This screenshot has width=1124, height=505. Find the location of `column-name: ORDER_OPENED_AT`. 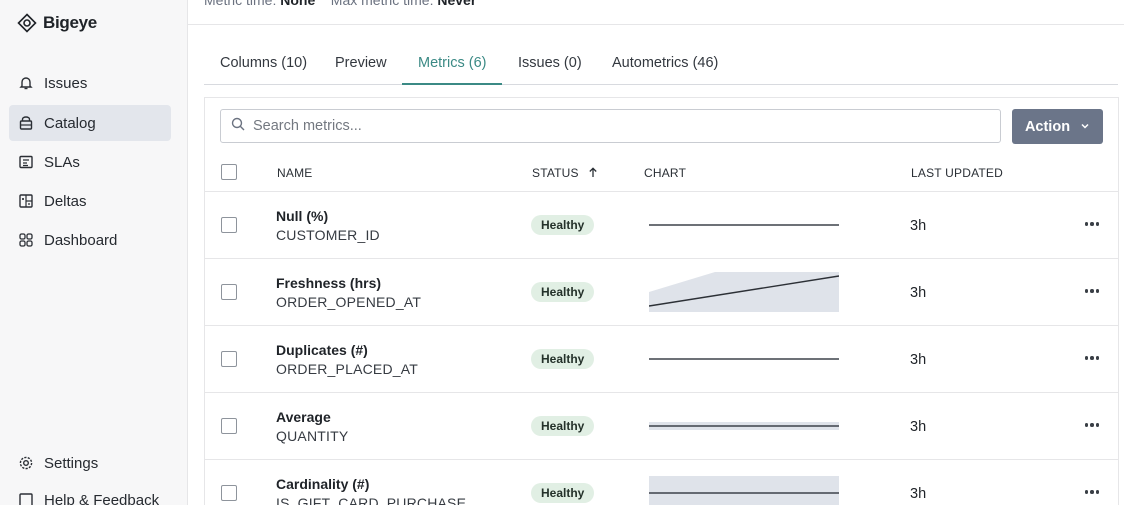

column-name: ORDER_OPENED_AT is located at coordinates (349, 302).